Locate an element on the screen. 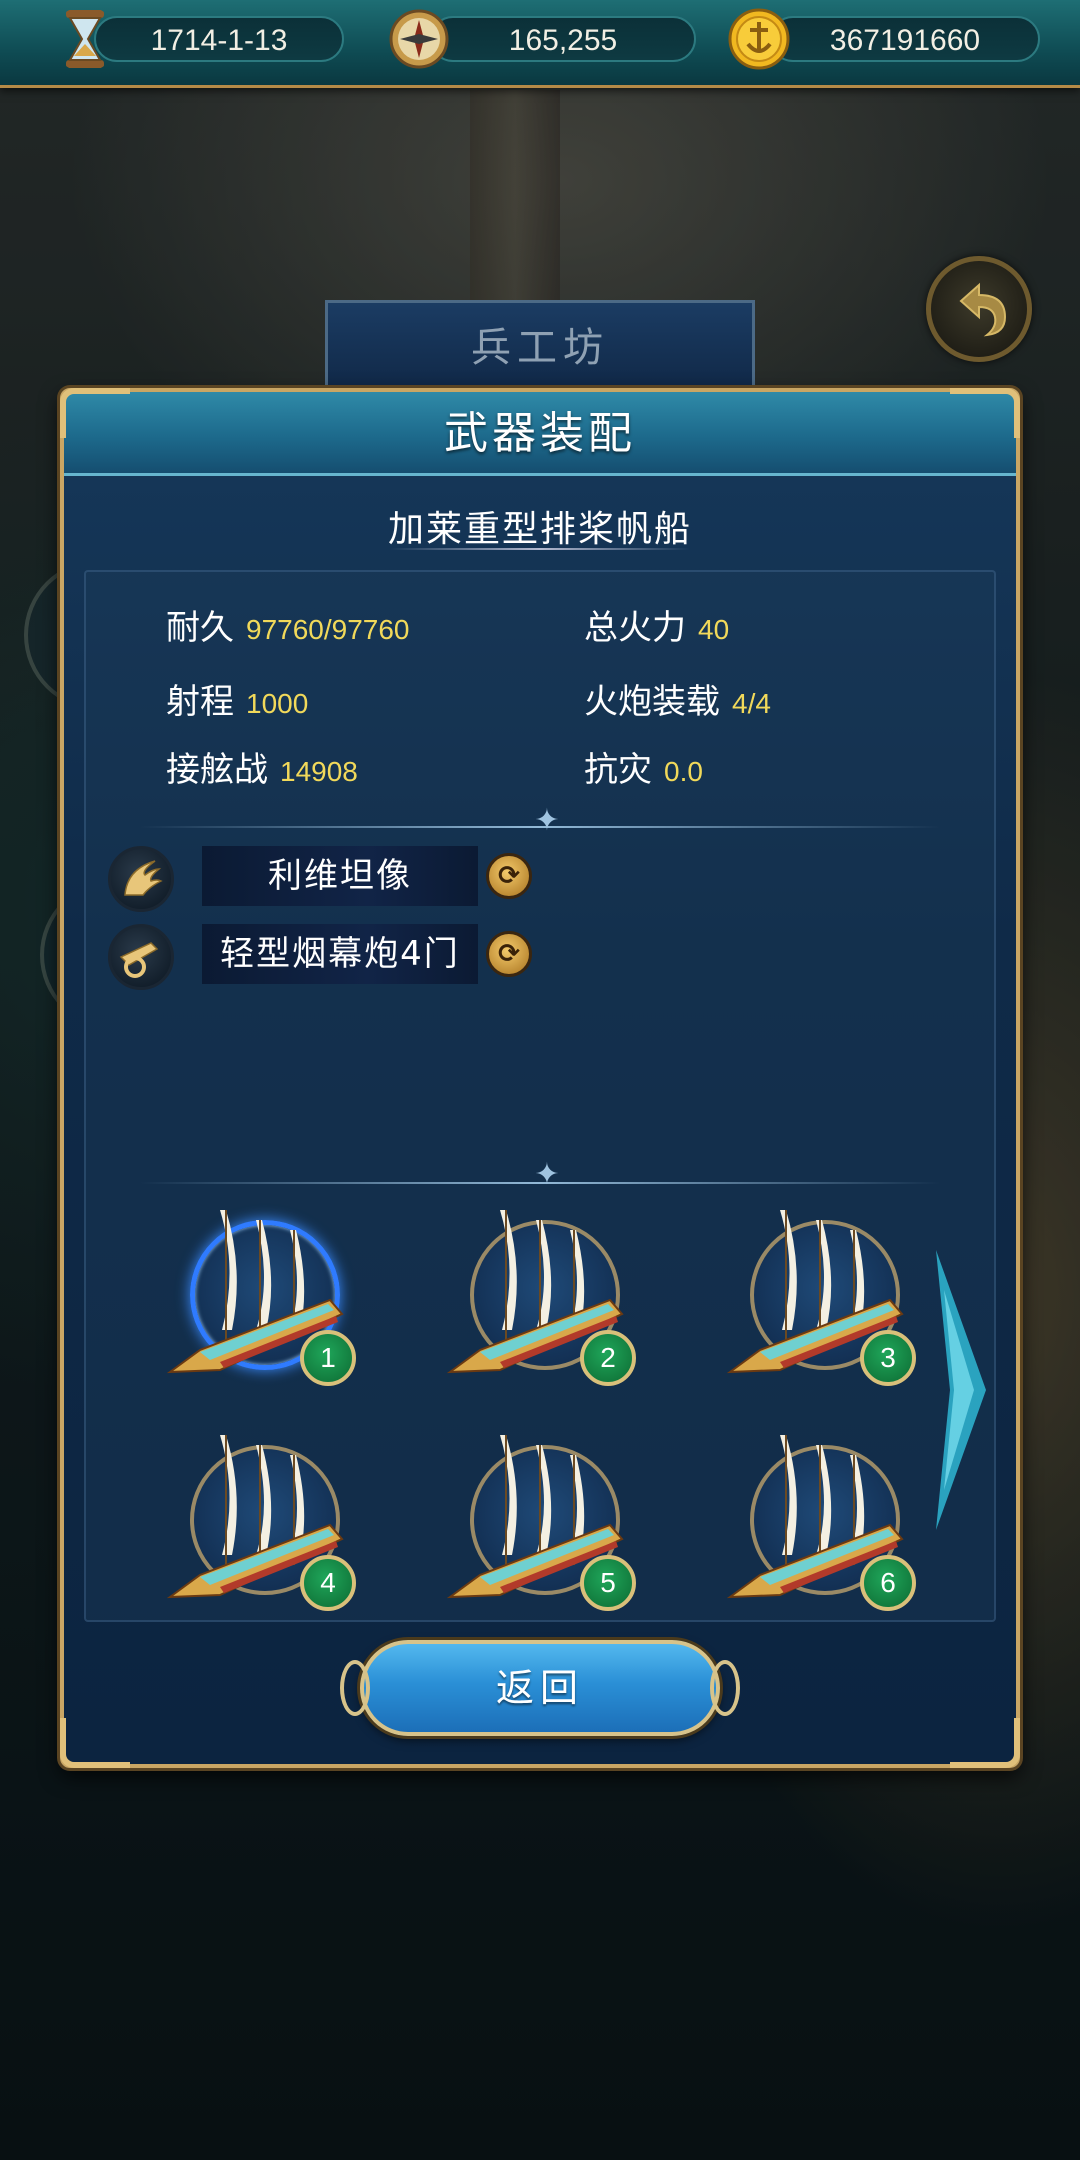  cannon-glyph is located at coordinates (139, 960).